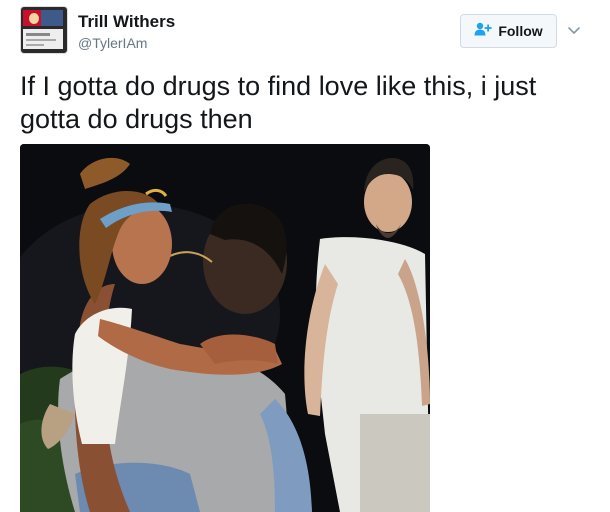 Image resolution: width=610 pixels, height=512 pixels. Describe the element at coordinates (483, 31) in the screenshot. I see `add-user-icon` at that location.